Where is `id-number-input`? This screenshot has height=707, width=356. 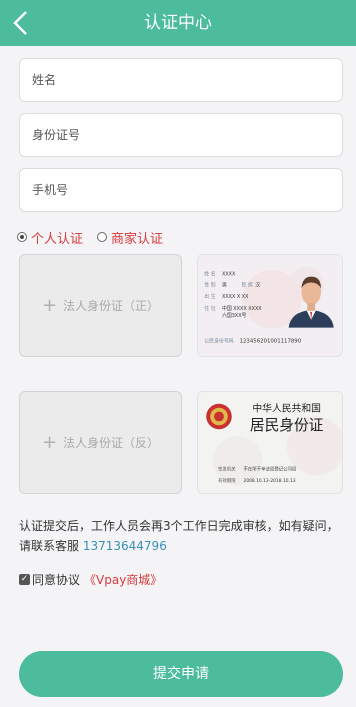 id-number-input is located at coordinates (181, 135).